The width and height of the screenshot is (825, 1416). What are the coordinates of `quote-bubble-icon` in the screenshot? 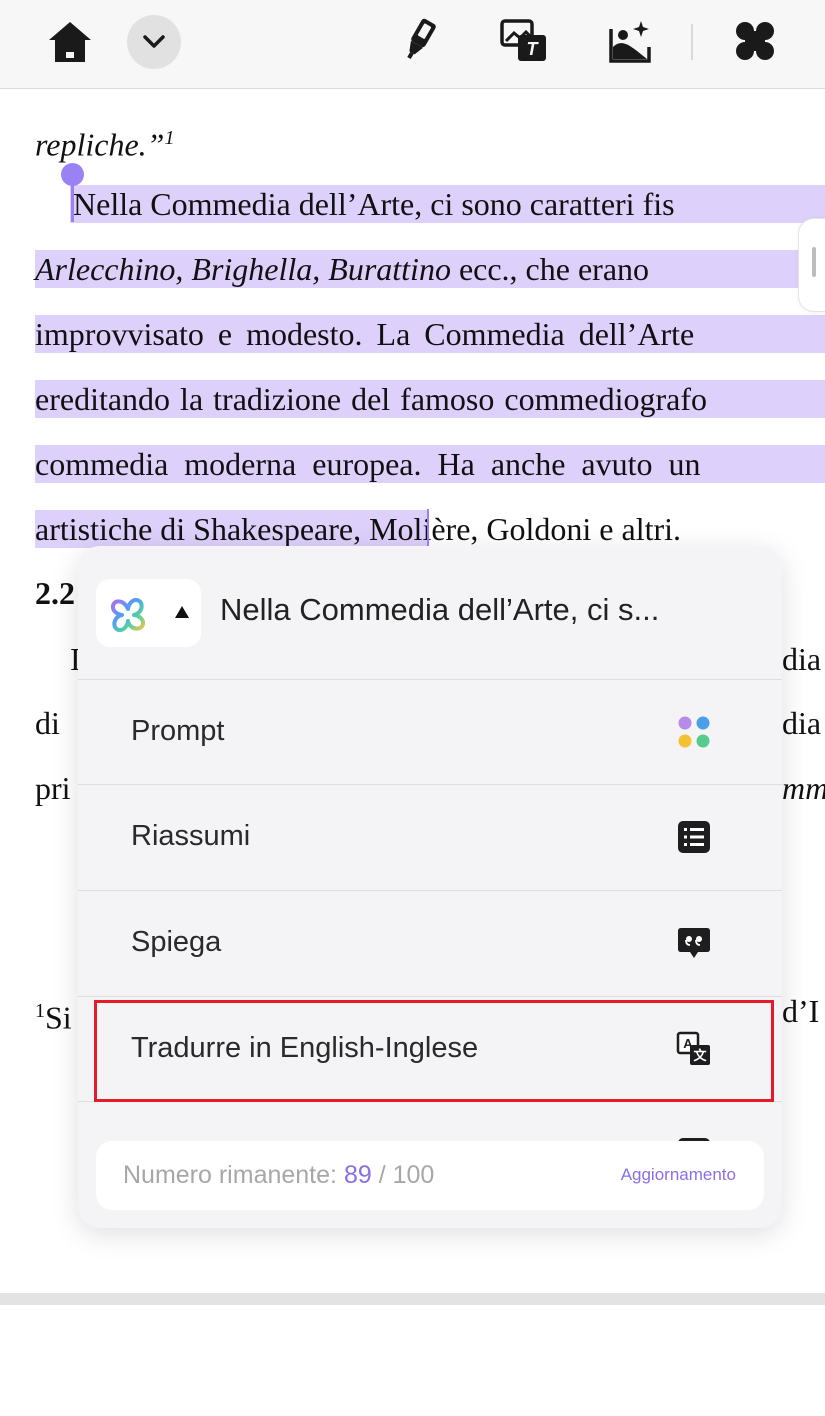 It's located at (694, 943).